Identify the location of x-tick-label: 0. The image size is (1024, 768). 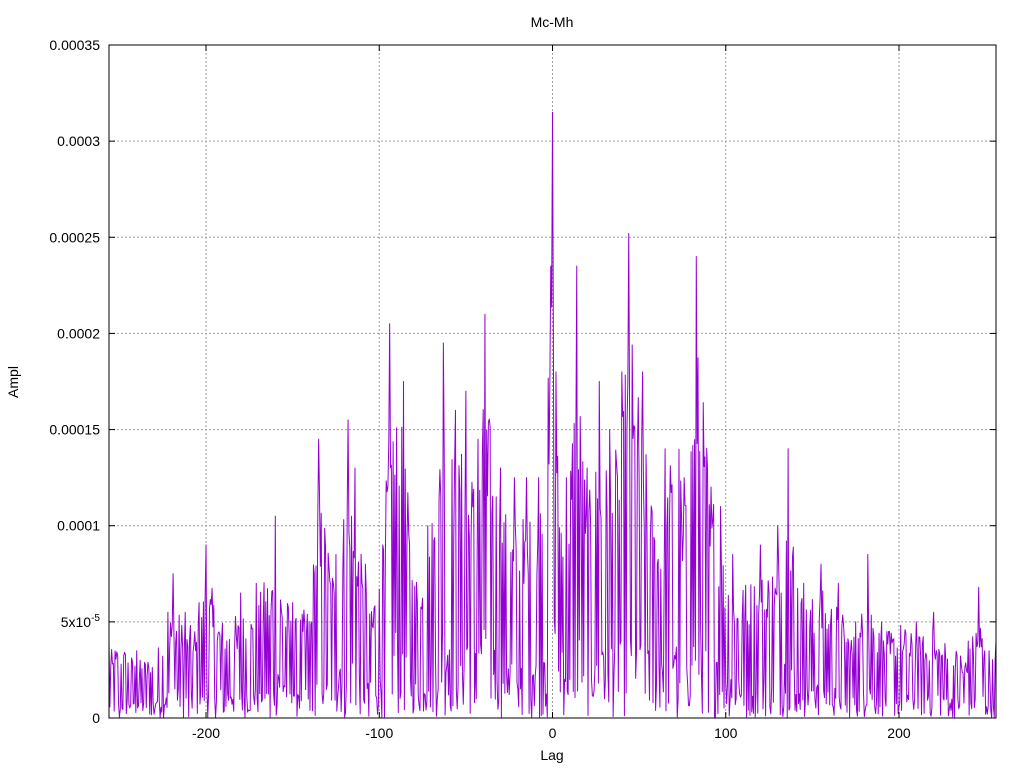
(553, 733).